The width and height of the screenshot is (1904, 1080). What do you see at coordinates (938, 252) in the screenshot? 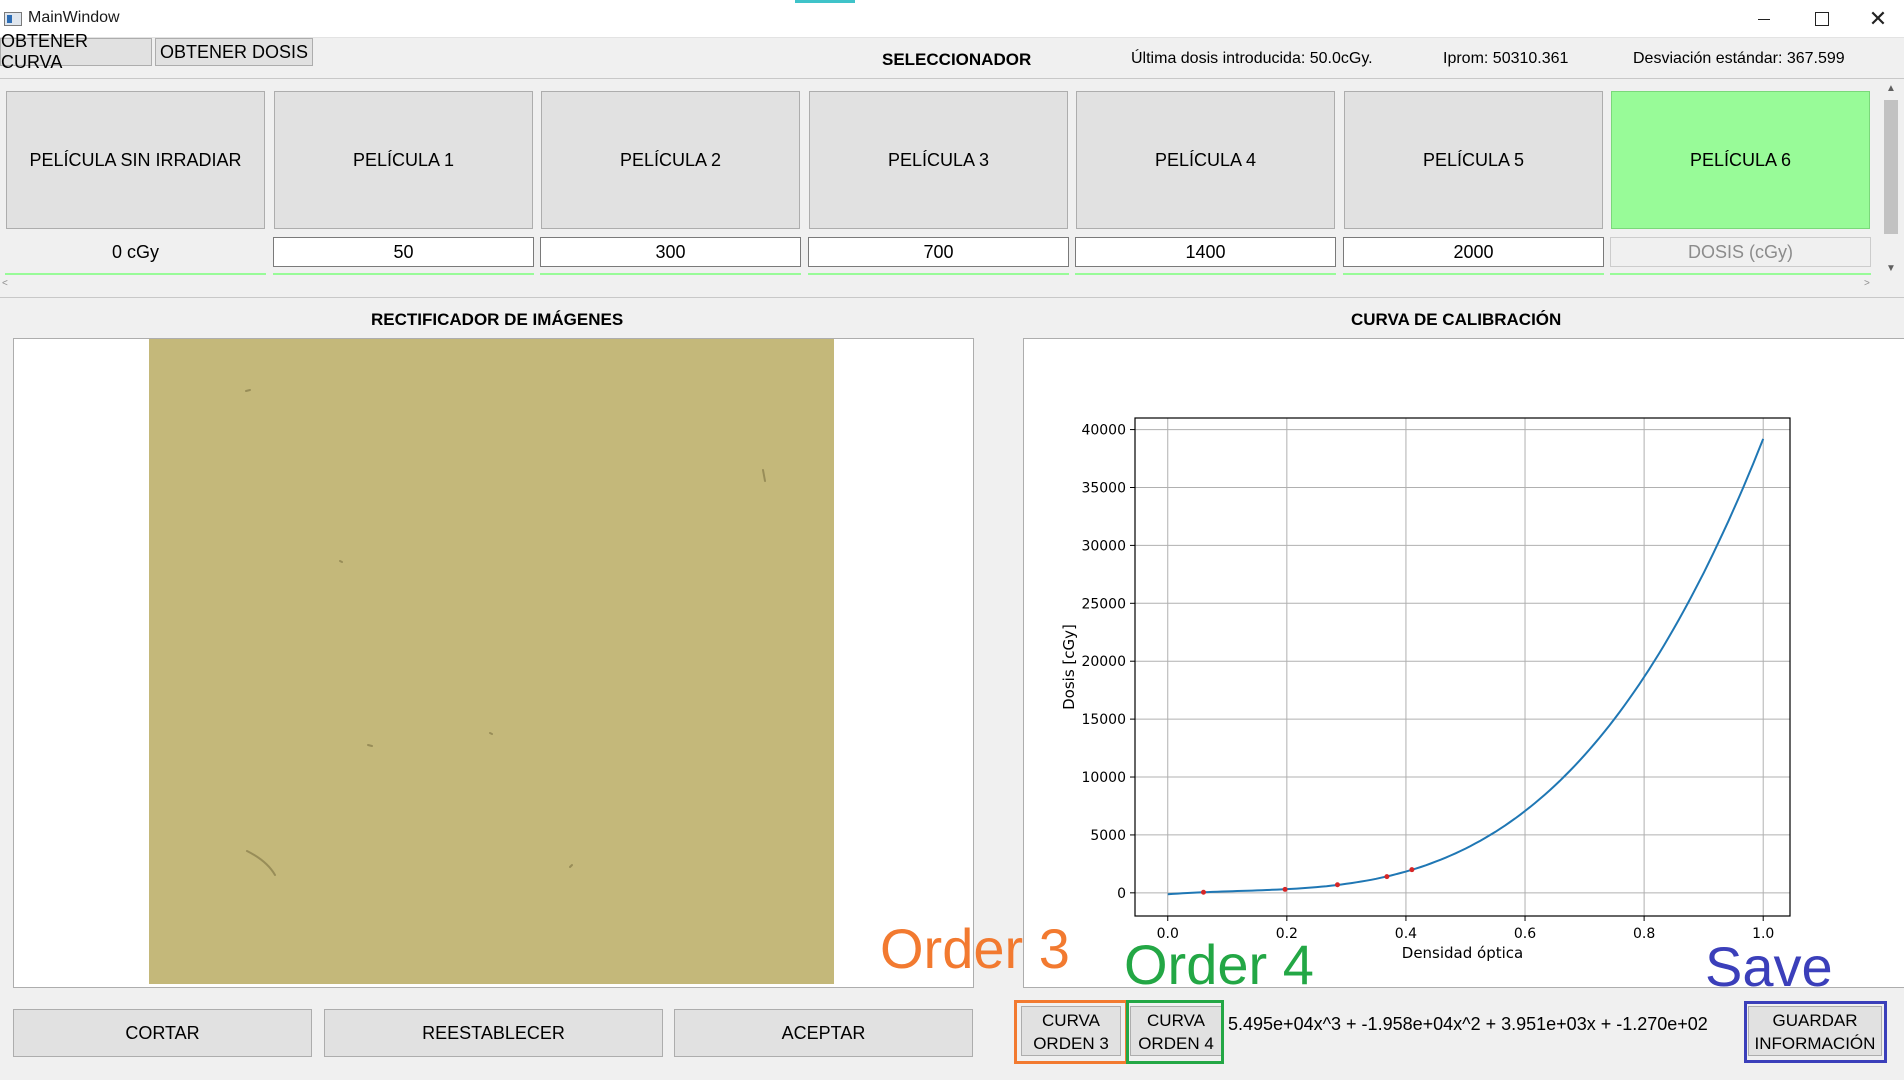
I see `dose-input-3: 700` at bounding box center [938, 252].